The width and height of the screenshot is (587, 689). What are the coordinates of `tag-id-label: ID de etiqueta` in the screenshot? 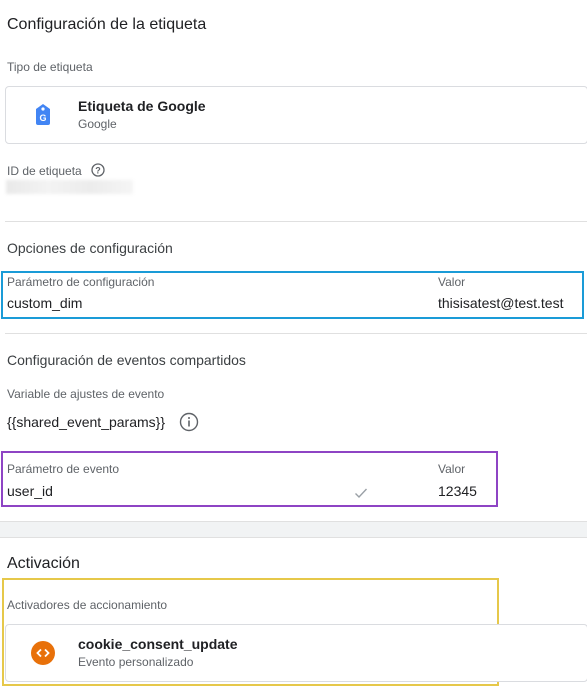 It's located at (44, 171).